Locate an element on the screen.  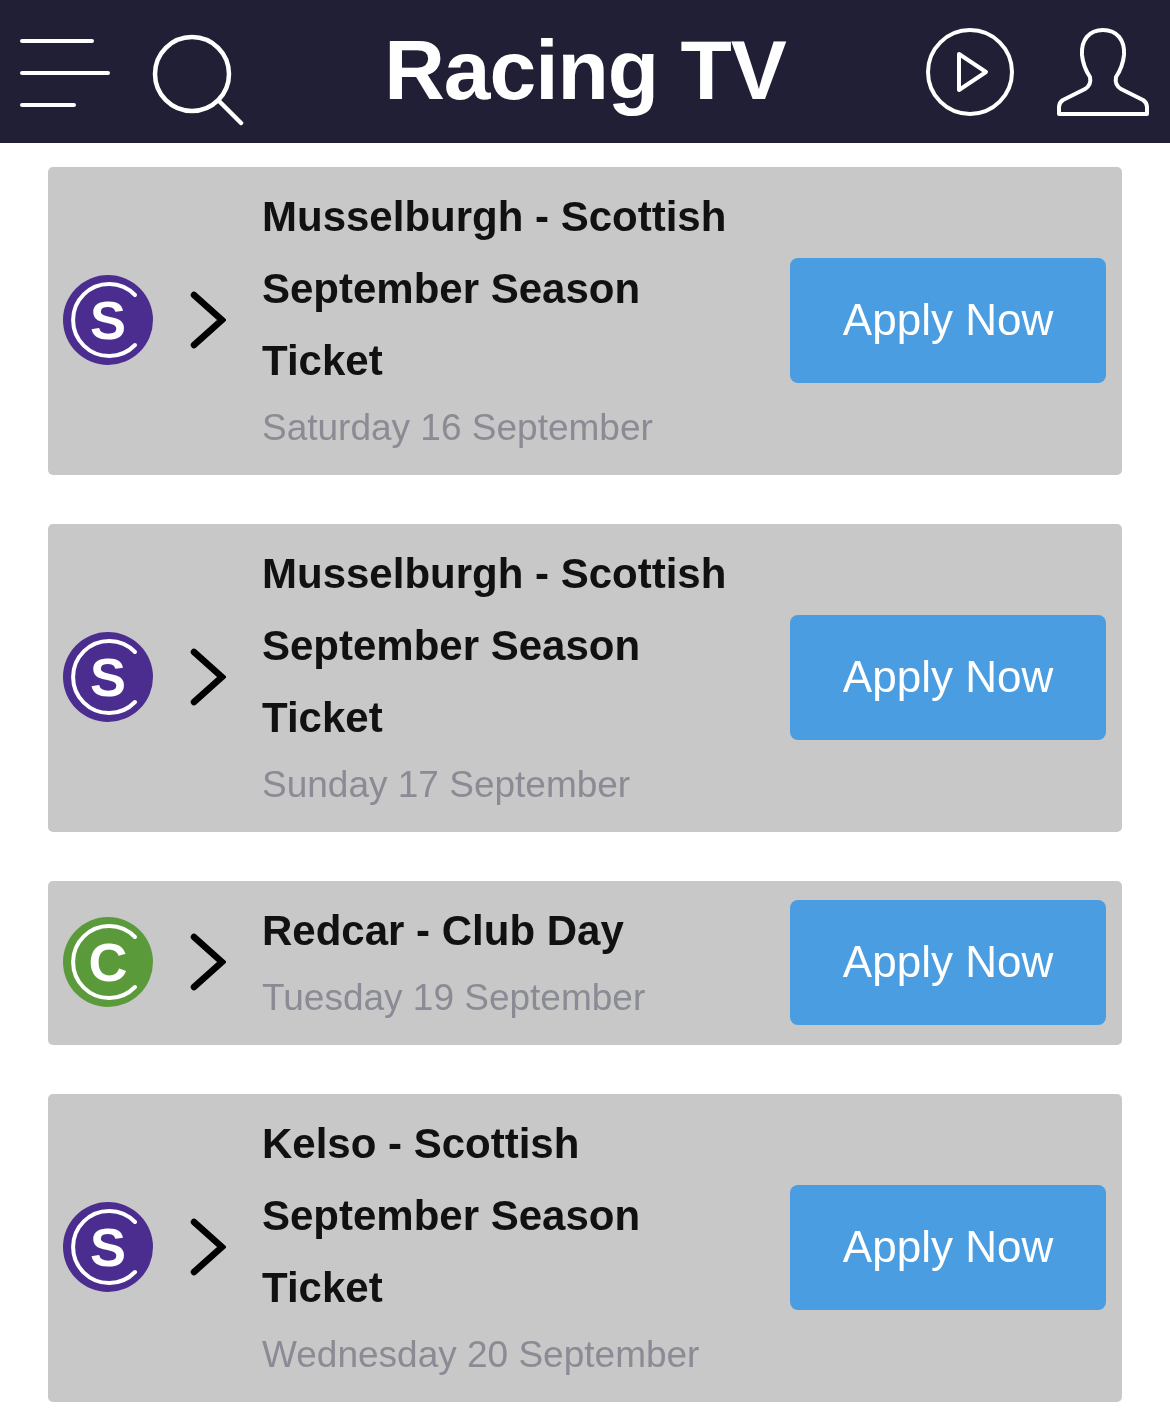
event-title: Kelso - Scottish September Season Ticket is located at coordinates (452, 1216).